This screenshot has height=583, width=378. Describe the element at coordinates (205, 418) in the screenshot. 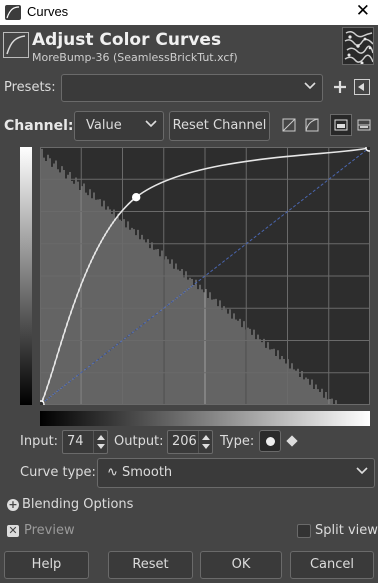

I see `input-gradient-bar` at that location.